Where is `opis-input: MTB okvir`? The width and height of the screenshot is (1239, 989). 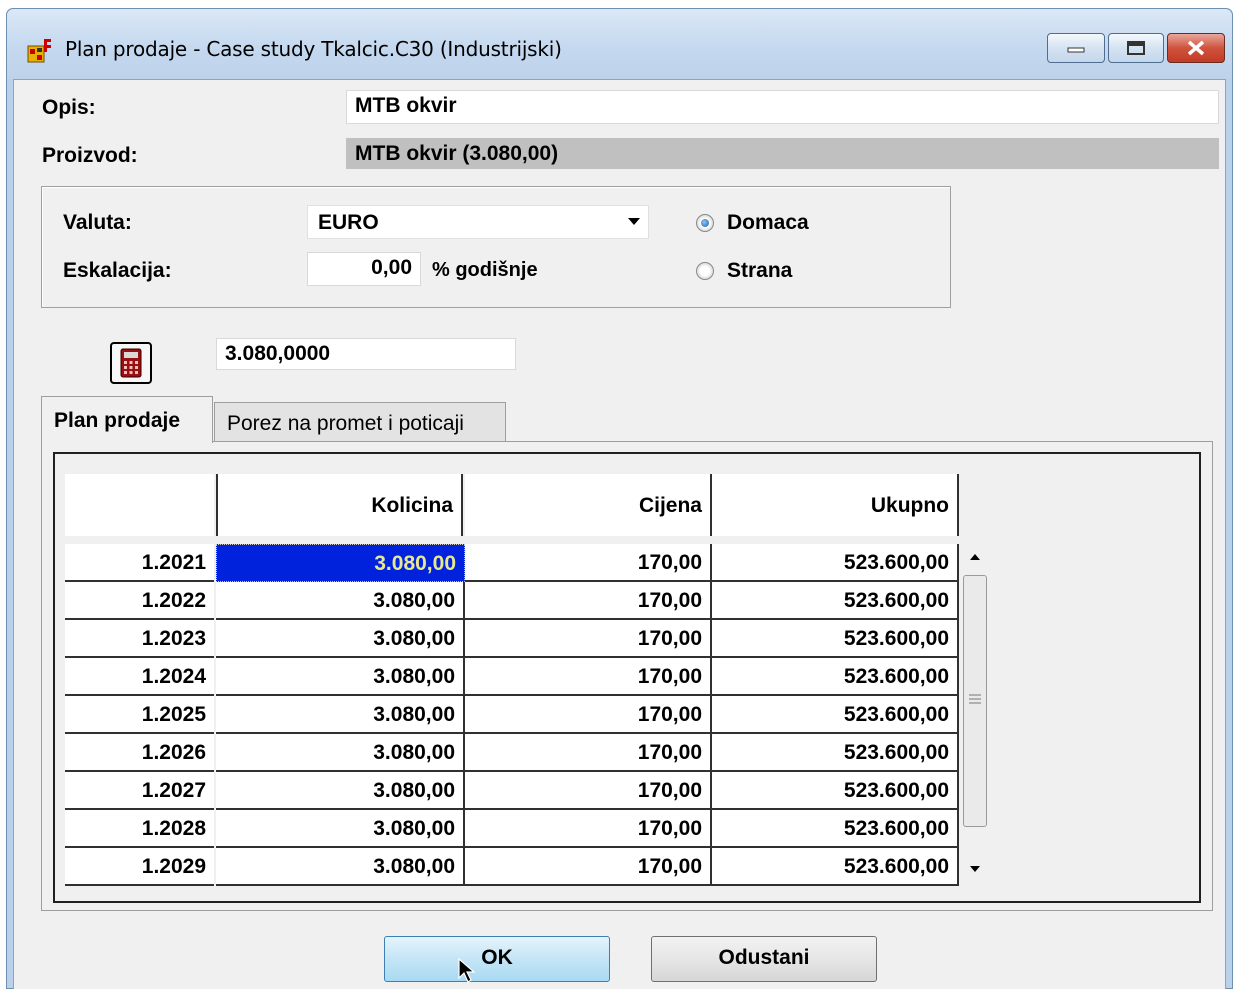
opis-input: MTB okvir is located at coordinates (782, 107).